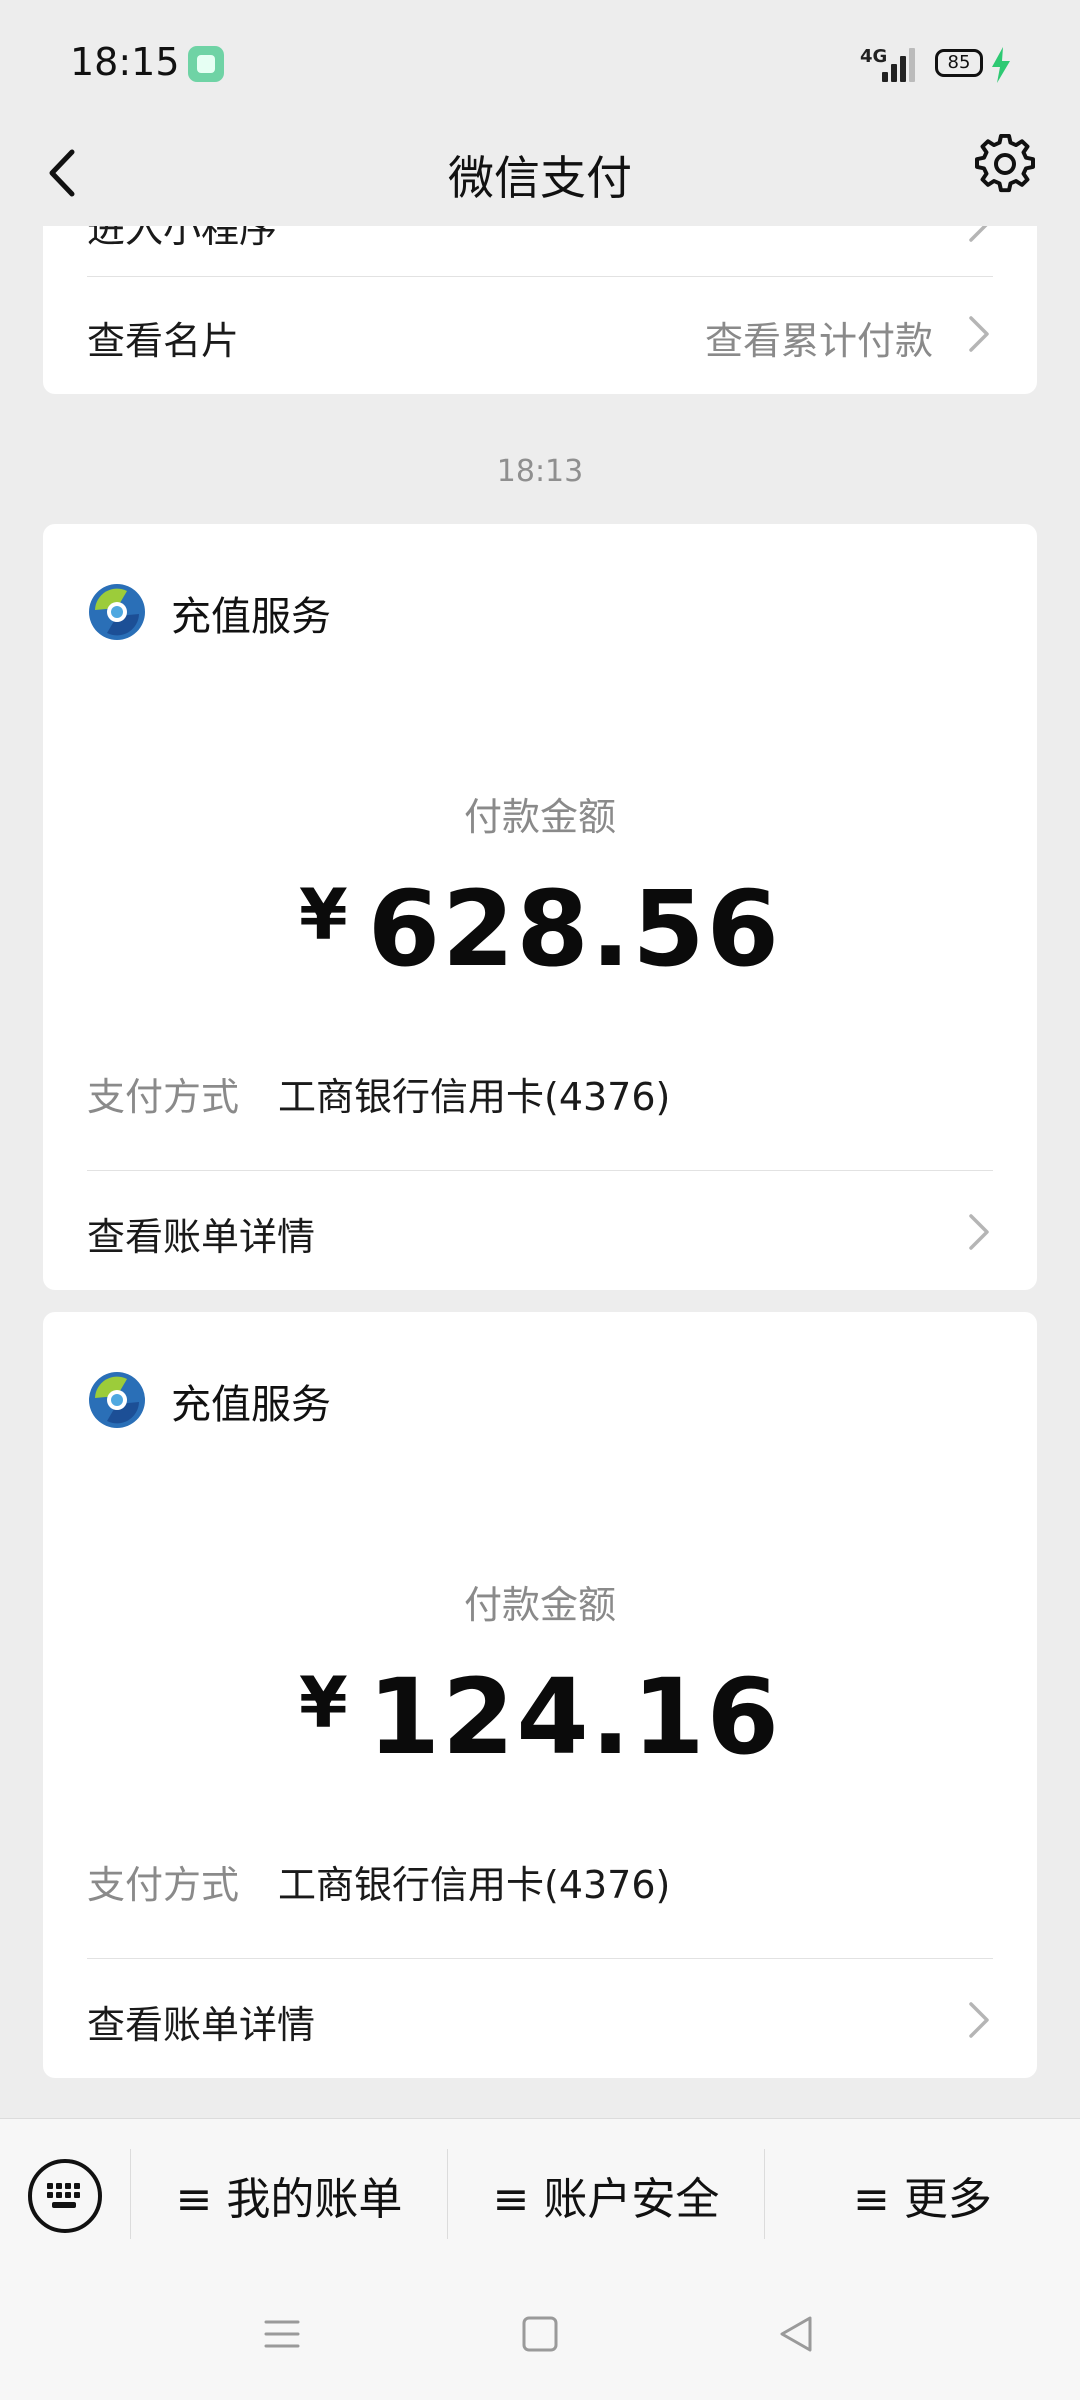 The image size is (1080, 2400). I want to click on payment-amount: ¥124.16, so click(540, 1717).